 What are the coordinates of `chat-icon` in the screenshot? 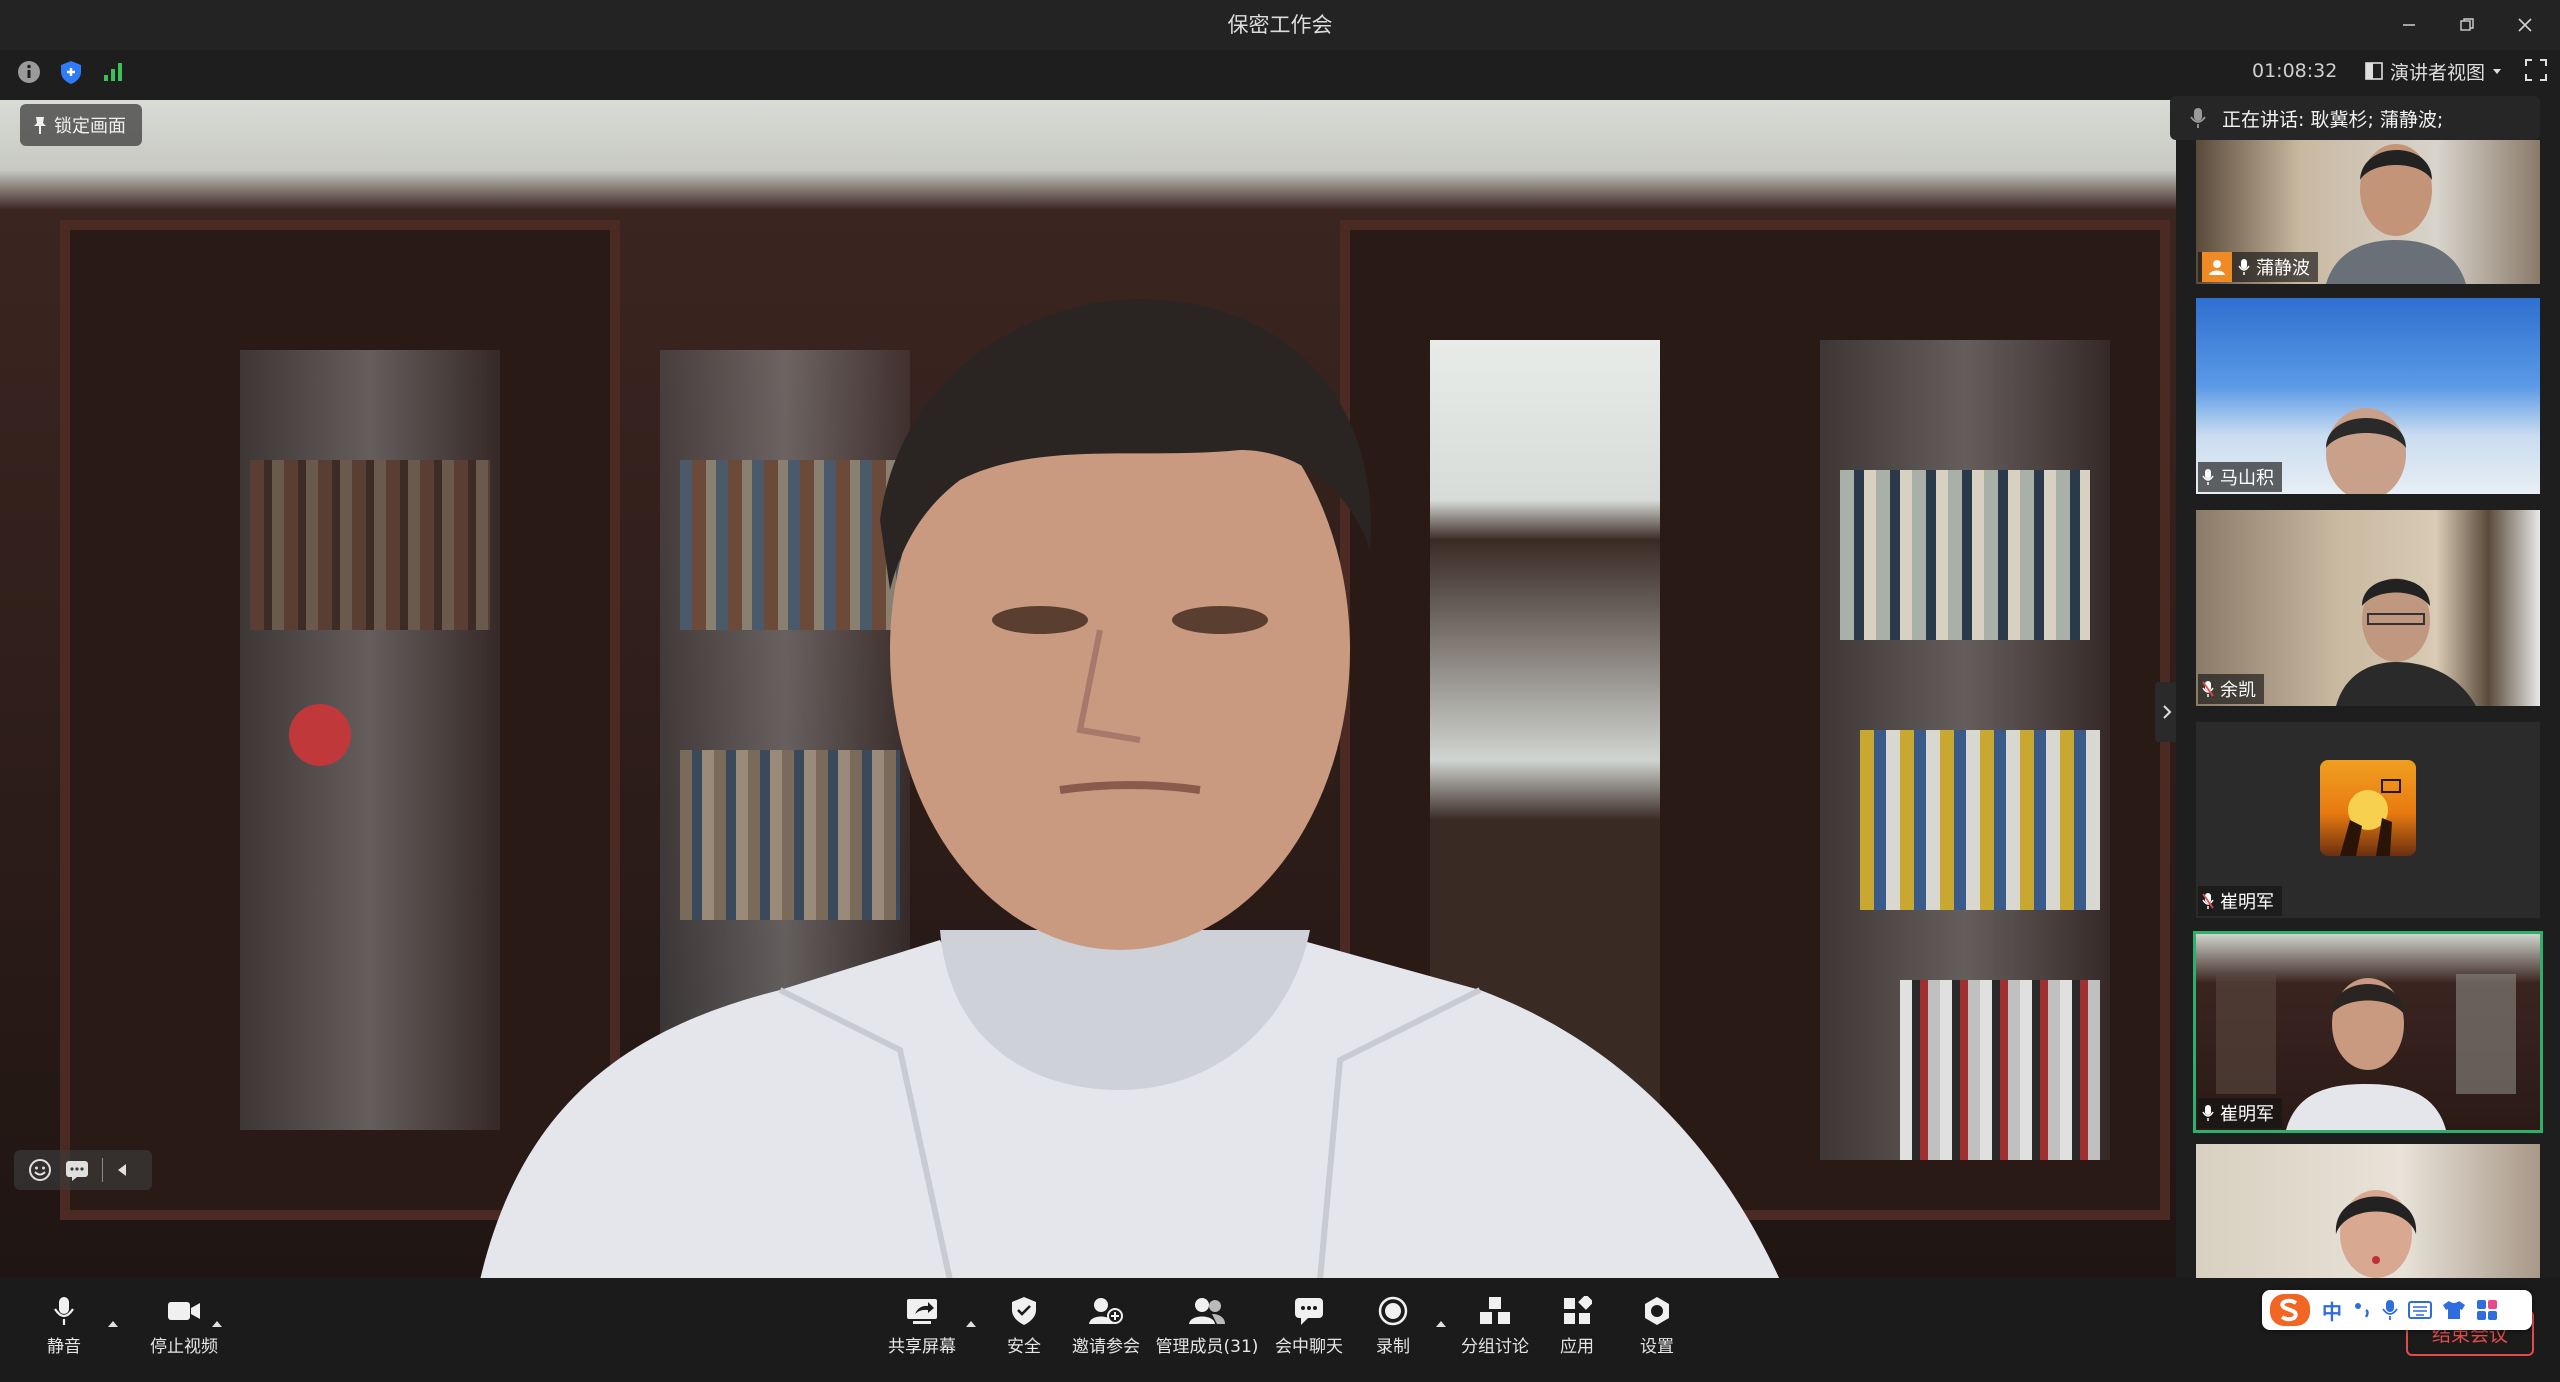 It's located at (1309, 1311).